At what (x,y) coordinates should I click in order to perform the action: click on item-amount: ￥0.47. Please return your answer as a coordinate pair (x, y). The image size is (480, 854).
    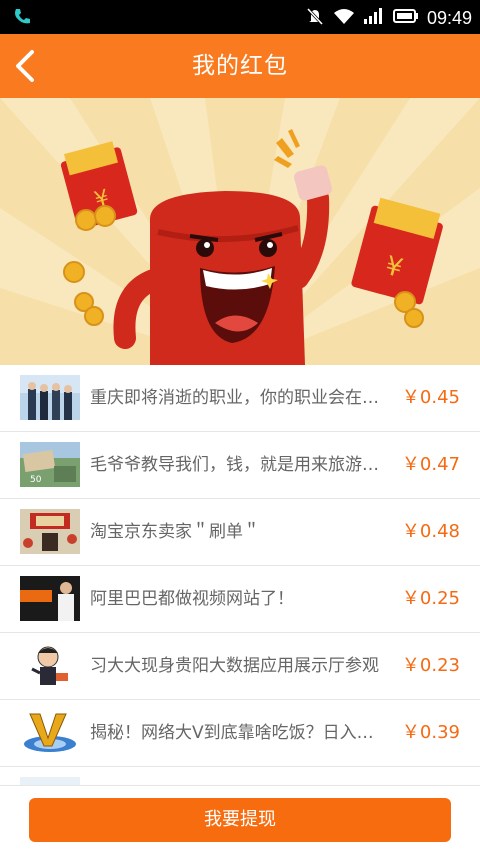
    Looking at the image, I should click on (430, 464).